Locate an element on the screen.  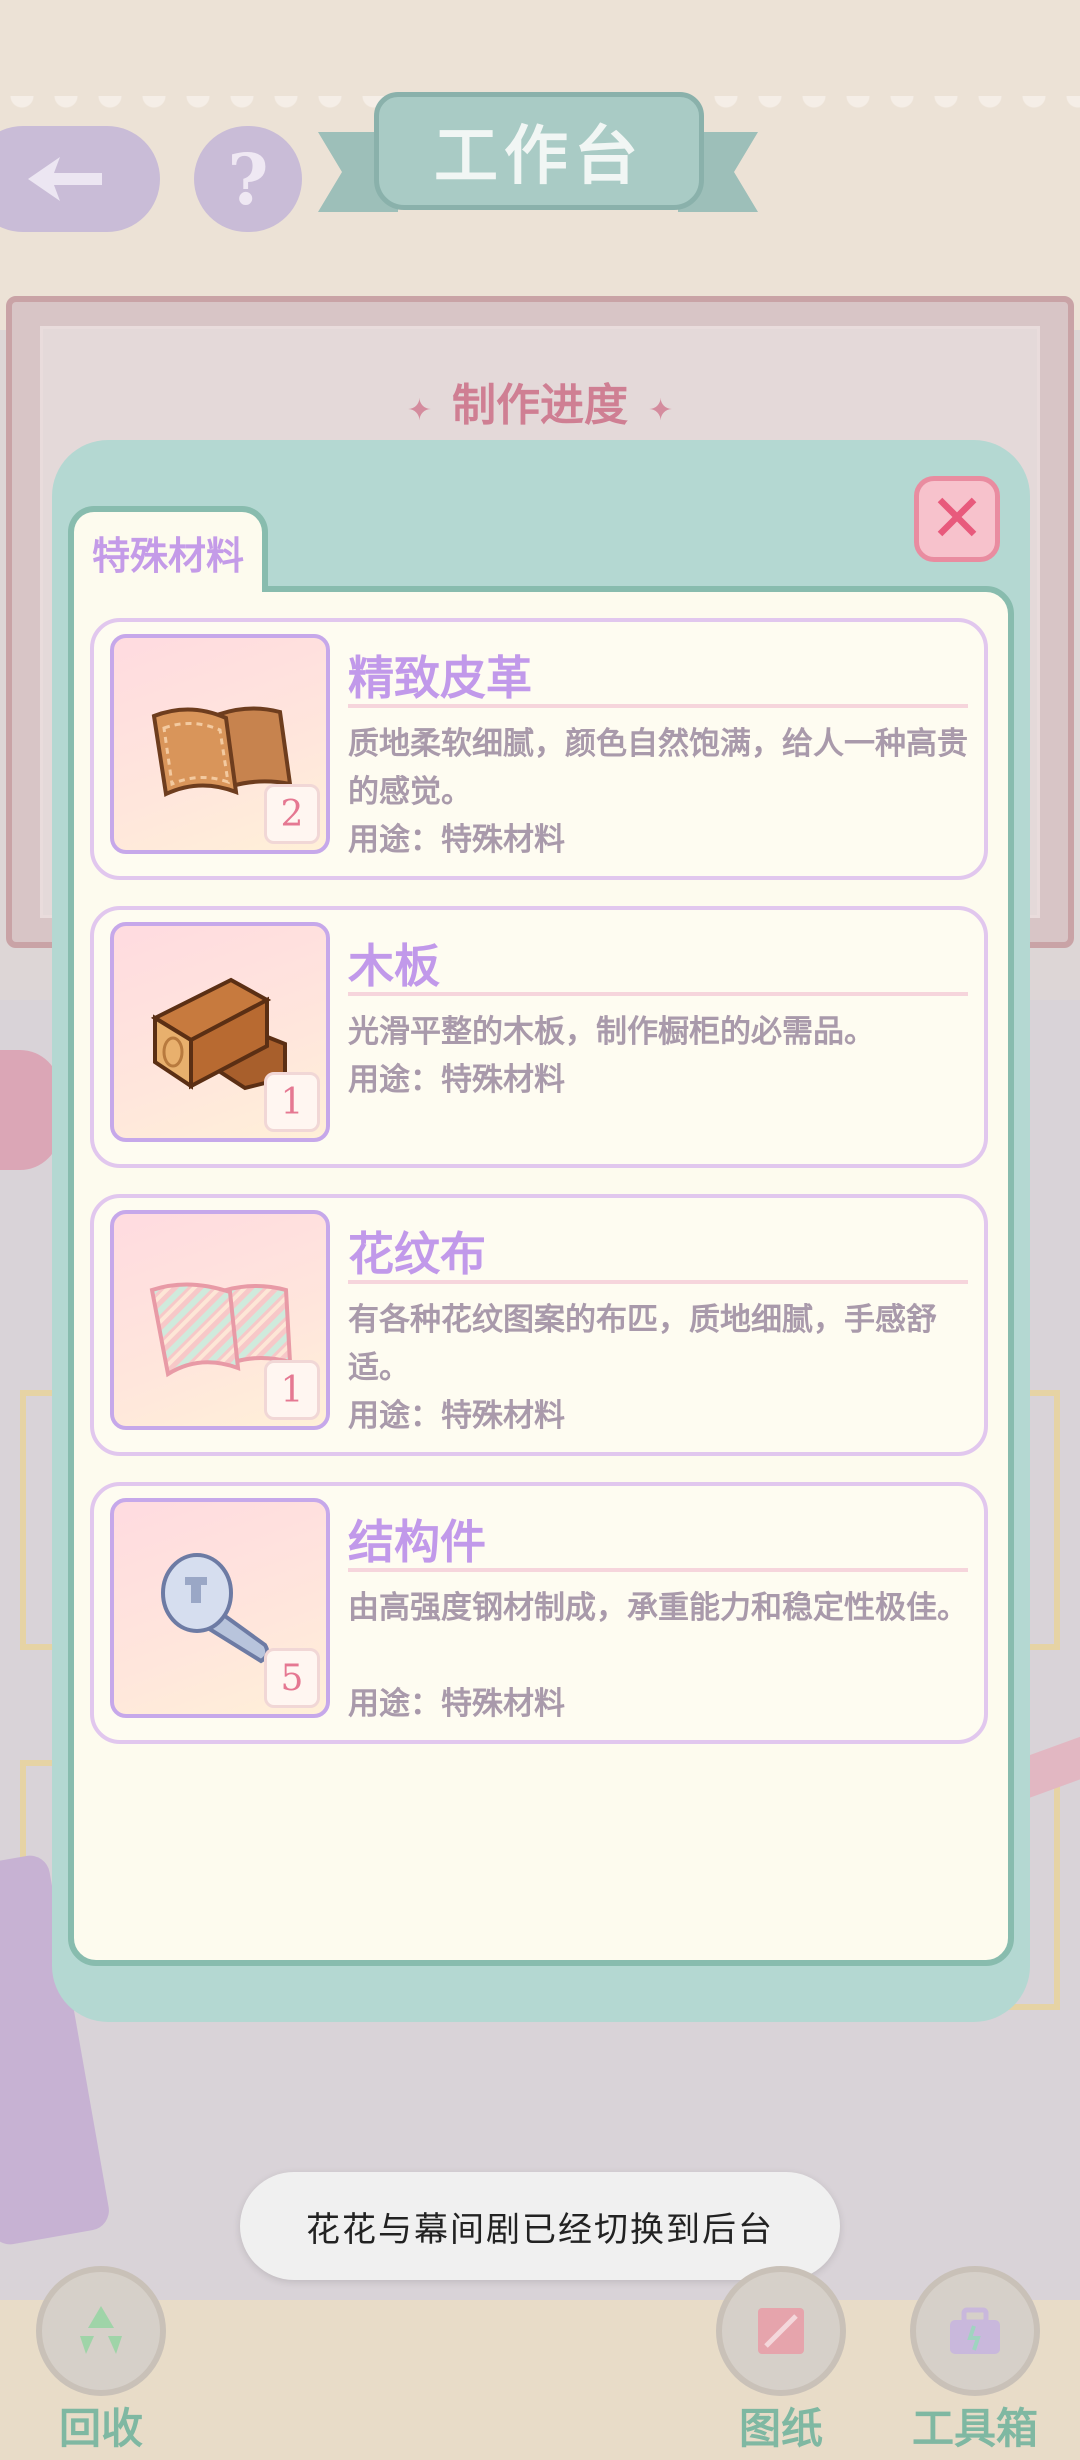
progress-title: ✦ 制作进度 ✦ is located at coordinates (540, 401).